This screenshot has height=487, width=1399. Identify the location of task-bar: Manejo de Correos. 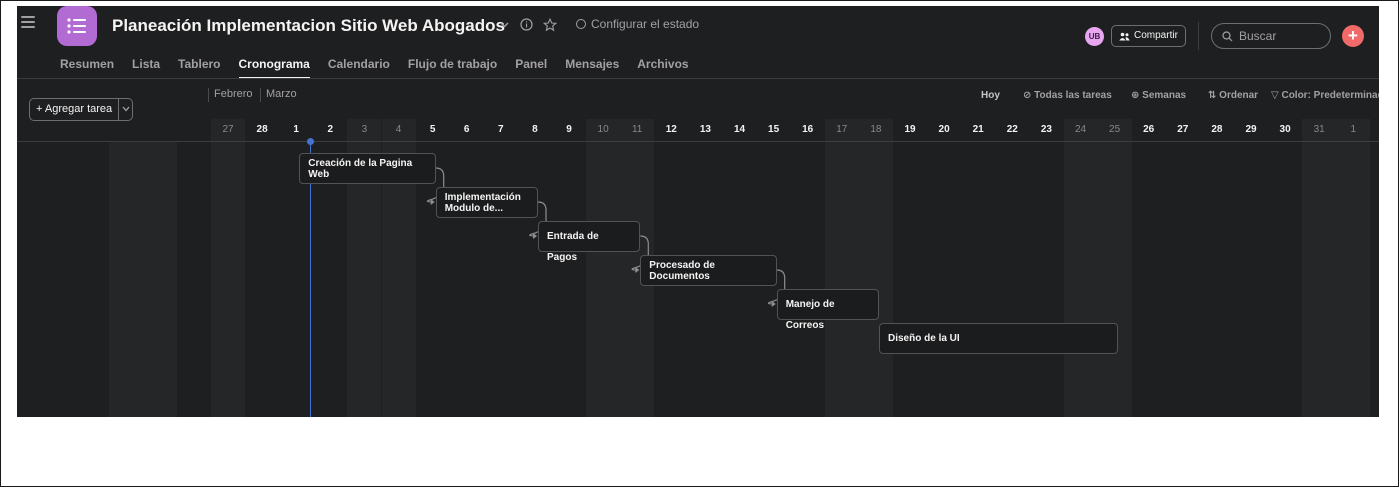
(827, 310).